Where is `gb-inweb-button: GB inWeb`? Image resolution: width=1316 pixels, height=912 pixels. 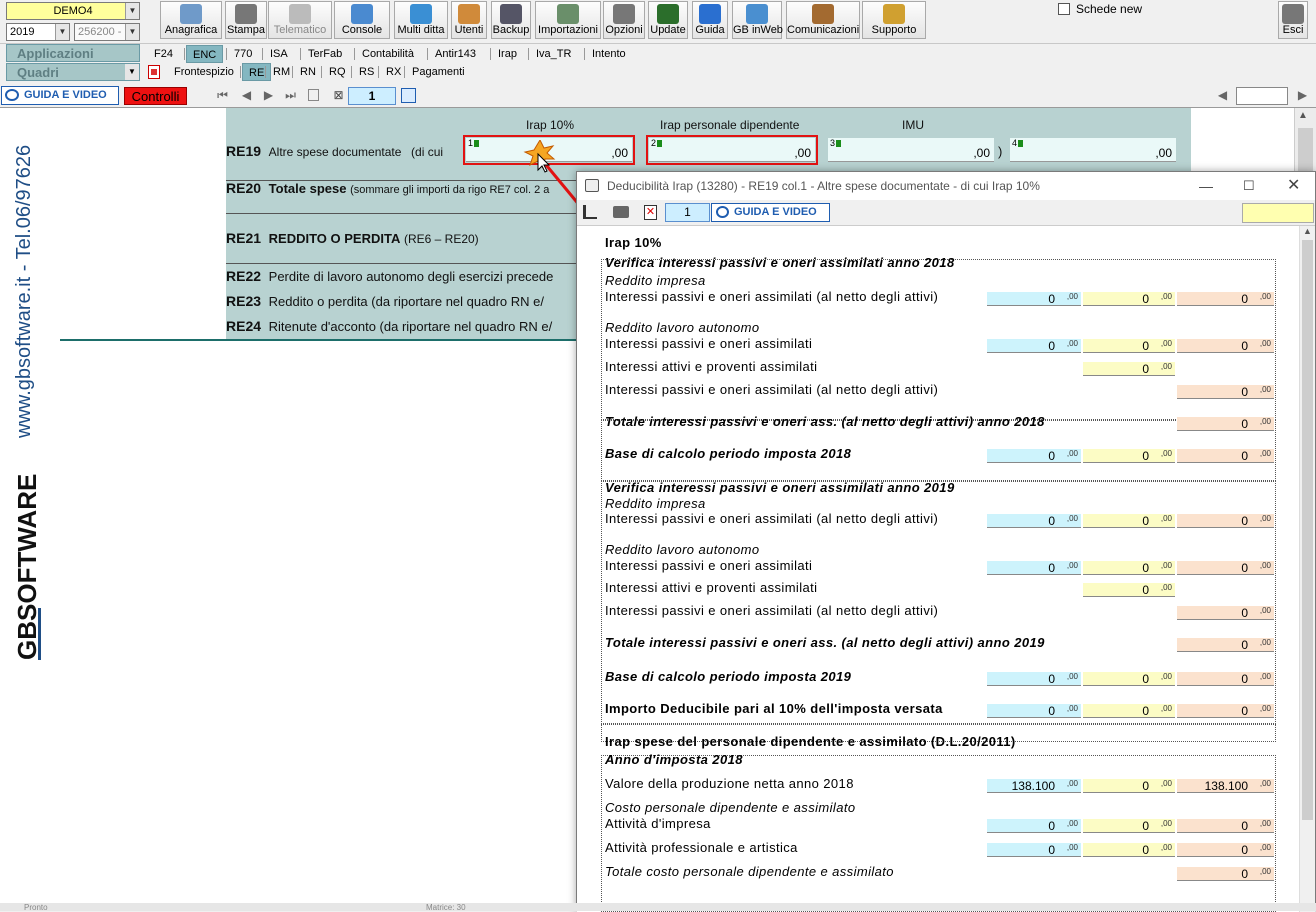 gb-inweb-button: GB inWeb is located at coordinates (757, 20).